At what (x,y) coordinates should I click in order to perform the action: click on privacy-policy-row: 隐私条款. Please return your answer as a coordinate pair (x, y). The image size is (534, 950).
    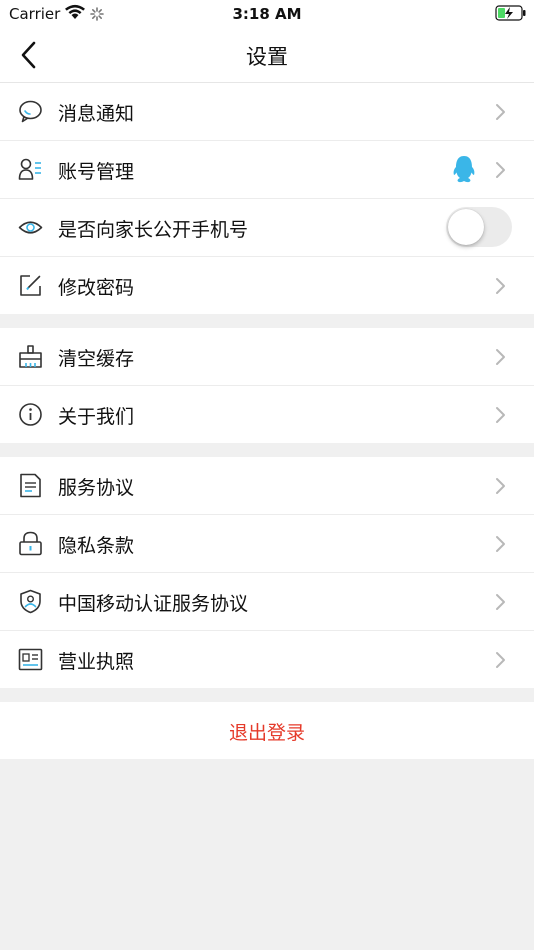
    Looking at the image, I should click on (267, 544).